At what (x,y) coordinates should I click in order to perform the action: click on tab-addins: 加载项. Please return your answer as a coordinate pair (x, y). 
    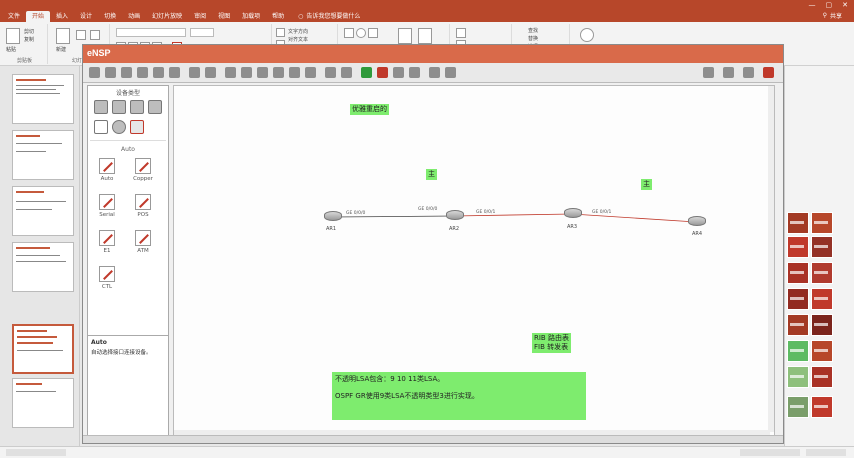
    Looking at the image, I should click on (251, 16).